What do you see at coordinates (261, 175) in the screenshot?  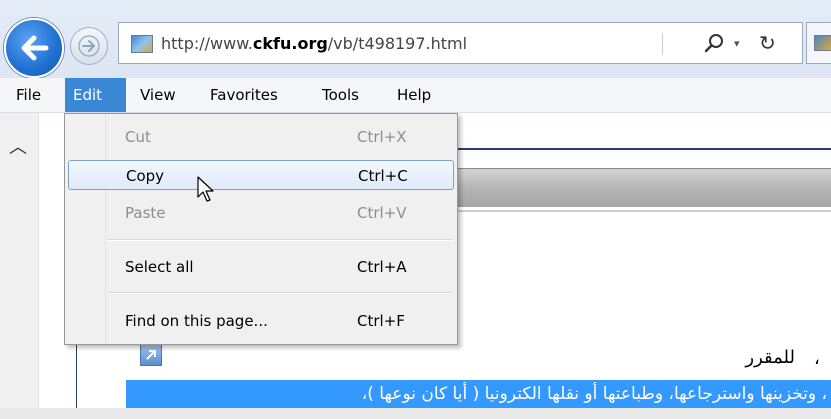 I see `menu-item-copy: Copy Ctrl+C` at bounding box center [261, 175].